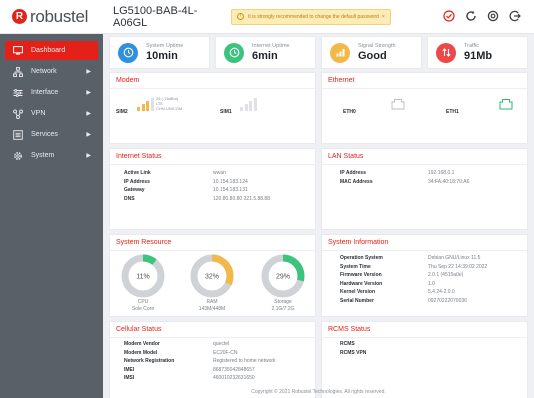 This screenshot has width=534, height=398. I want to click on sim1-signal-bars, so click(248, 104).